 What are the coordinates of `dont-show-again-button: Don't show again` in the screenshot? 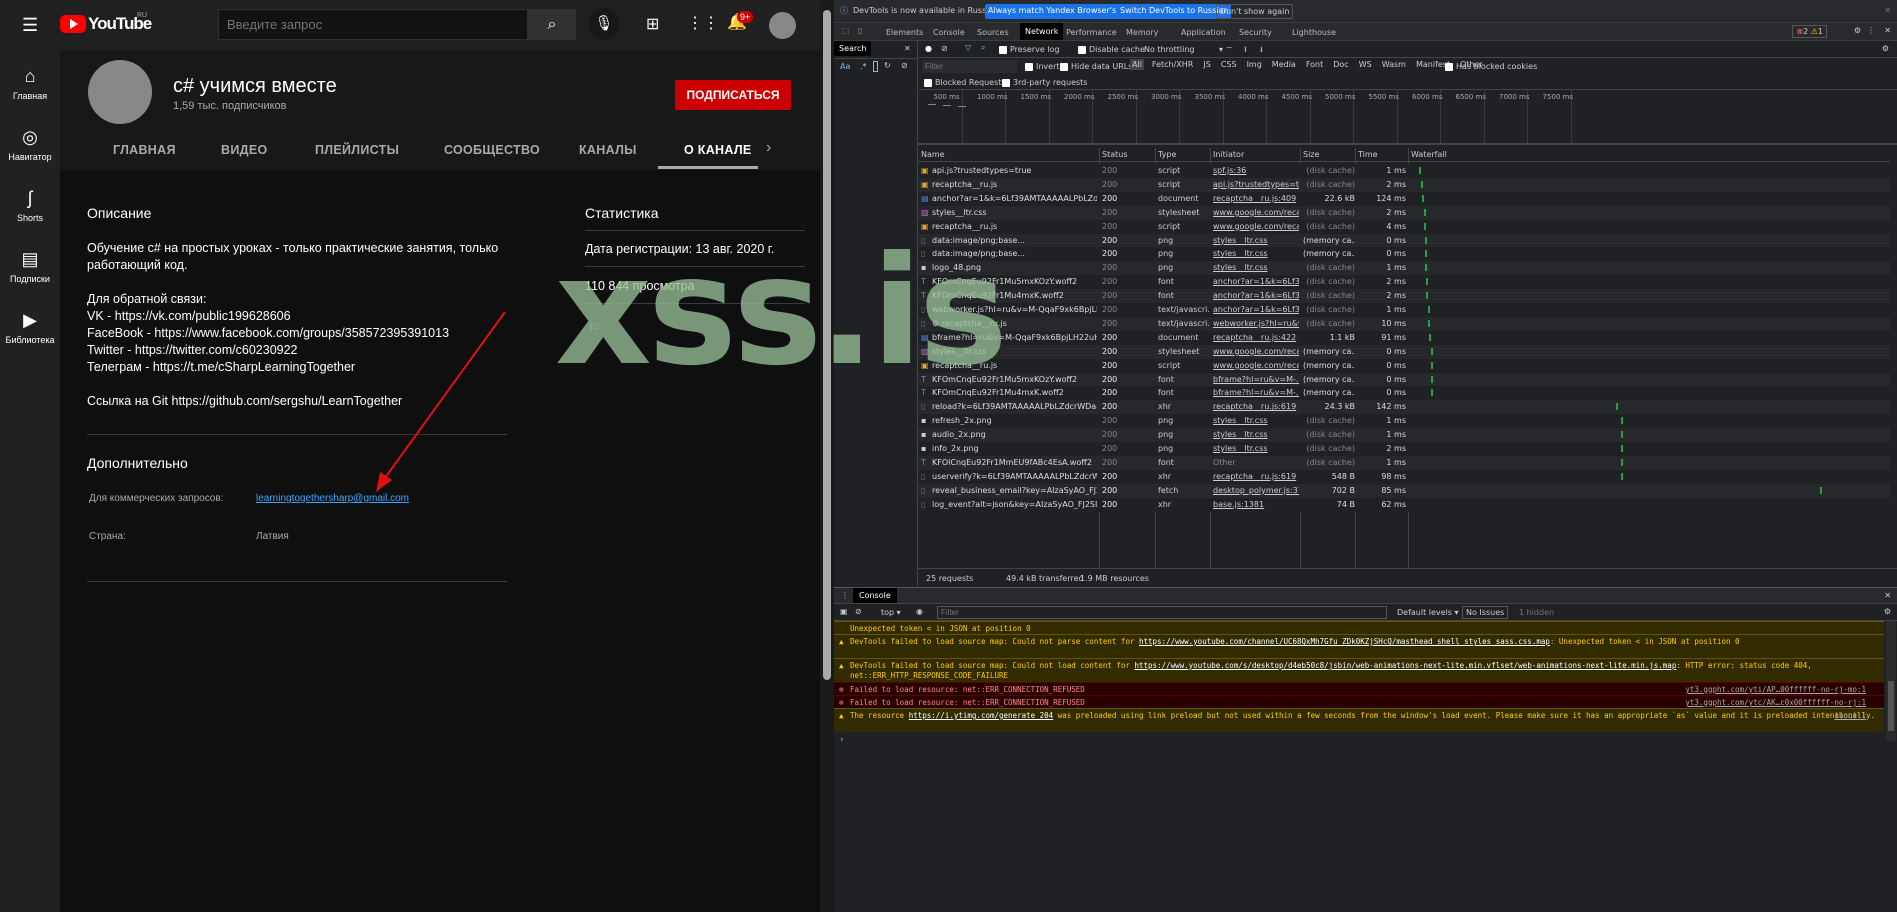 It's located at (1255, 11).